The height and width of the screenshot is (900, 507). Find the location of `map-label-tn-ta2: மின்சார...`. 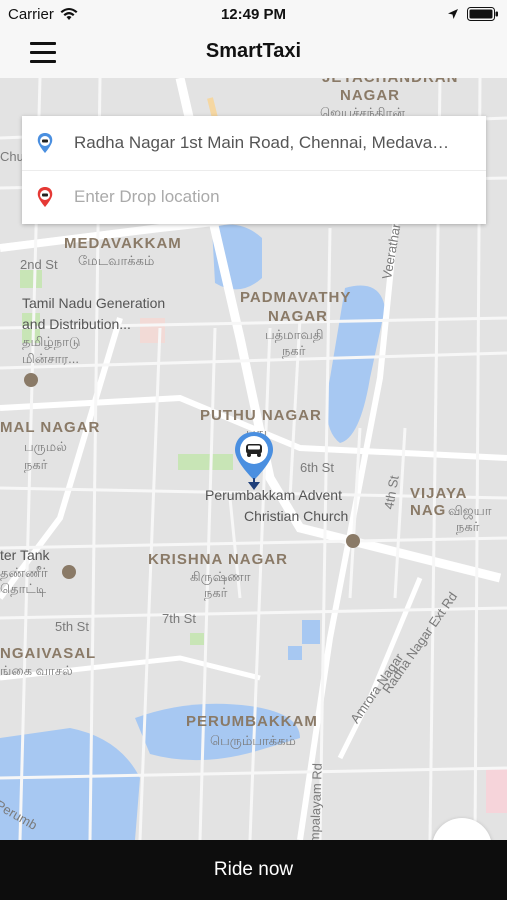

map-label-tn-ta2: மின்சார... is located at coordinates (50, 358).